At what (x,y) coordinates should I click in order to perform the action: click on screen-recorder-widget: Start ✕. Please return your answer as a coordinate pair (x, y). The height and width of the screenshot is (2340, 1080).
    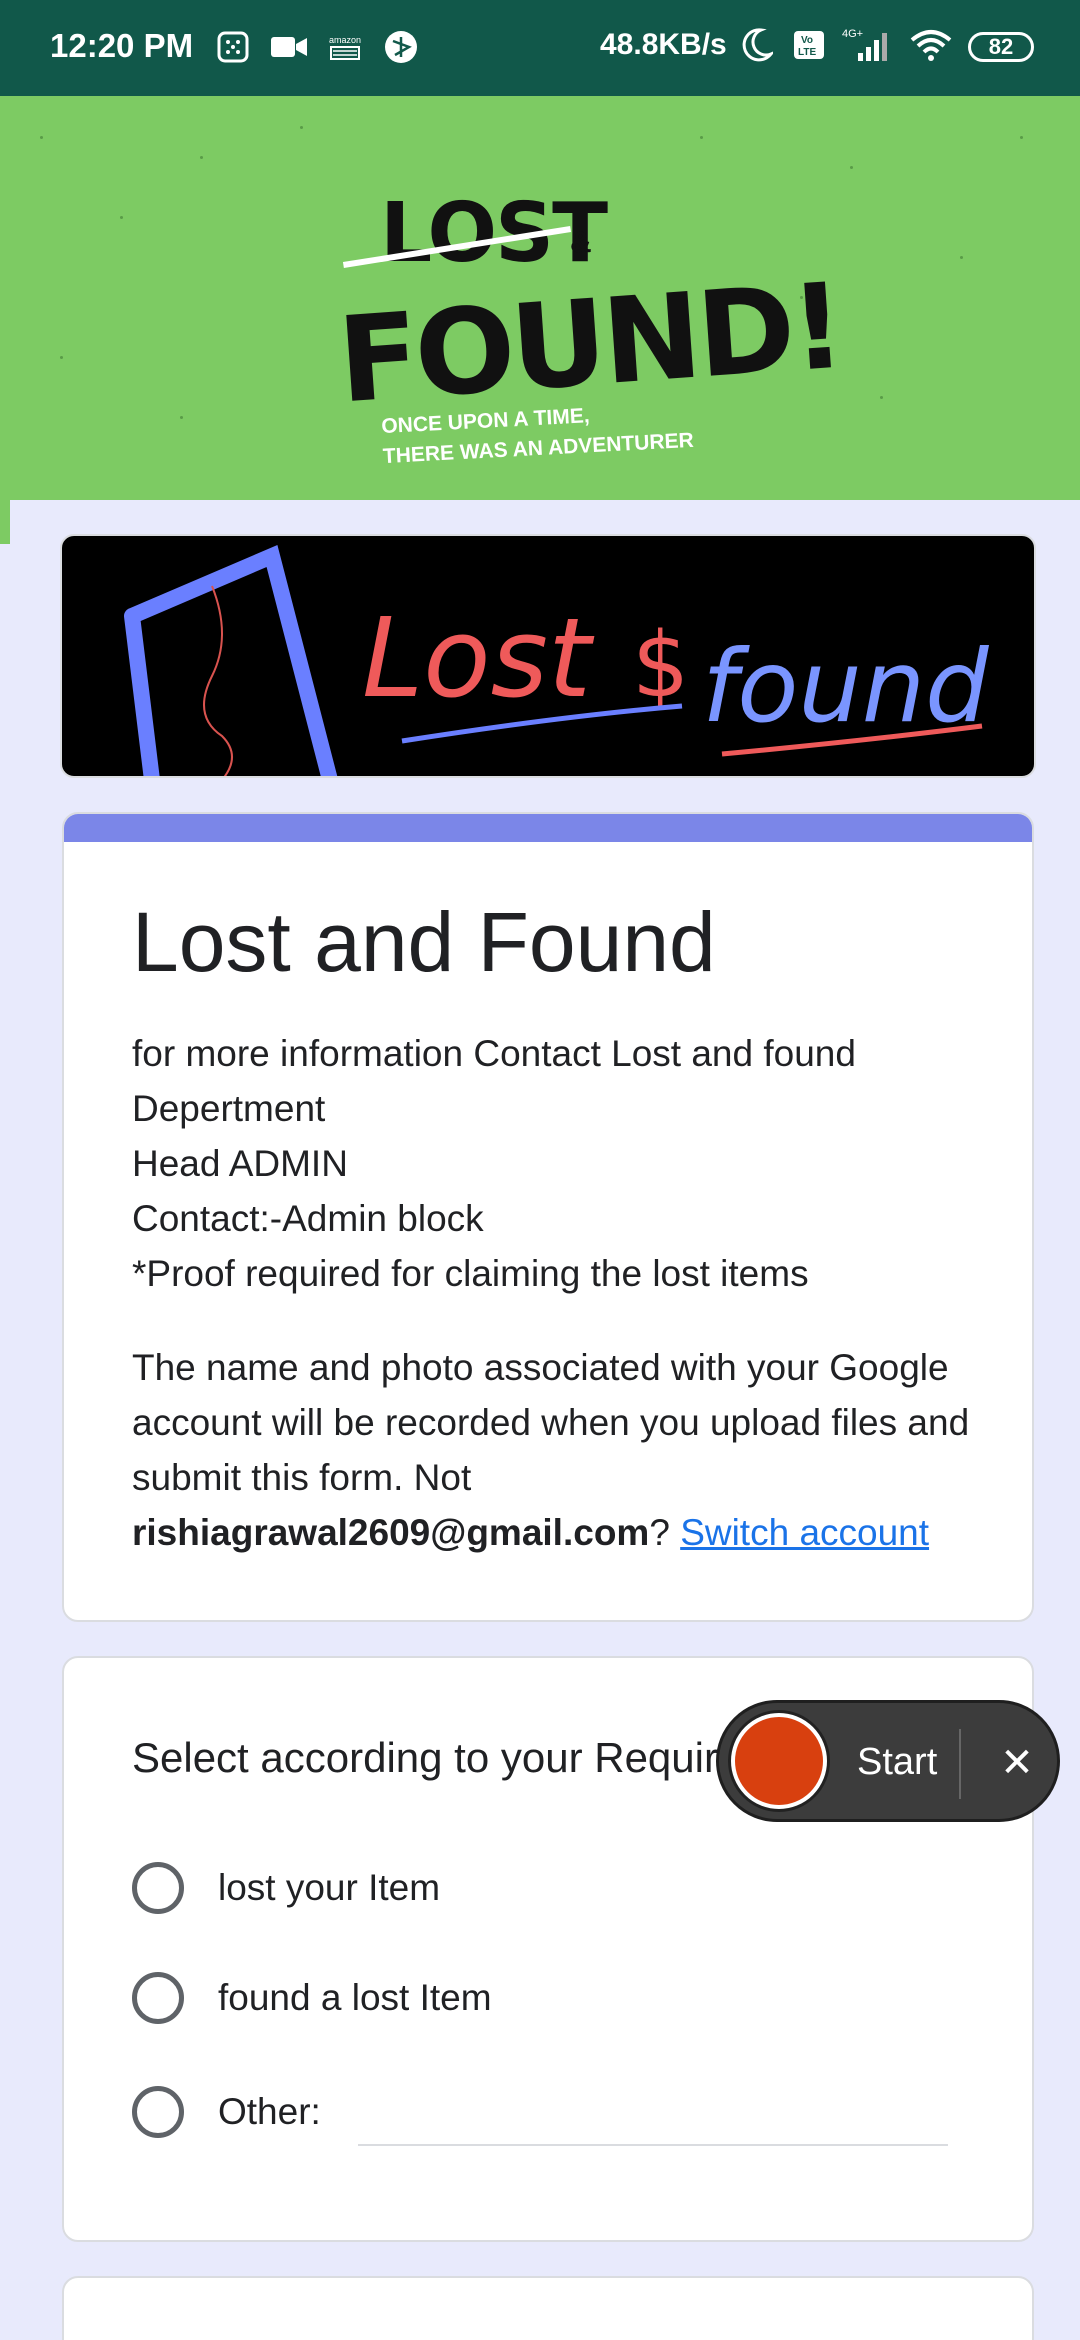
    Looking at the image, I should click on (888, 1761).